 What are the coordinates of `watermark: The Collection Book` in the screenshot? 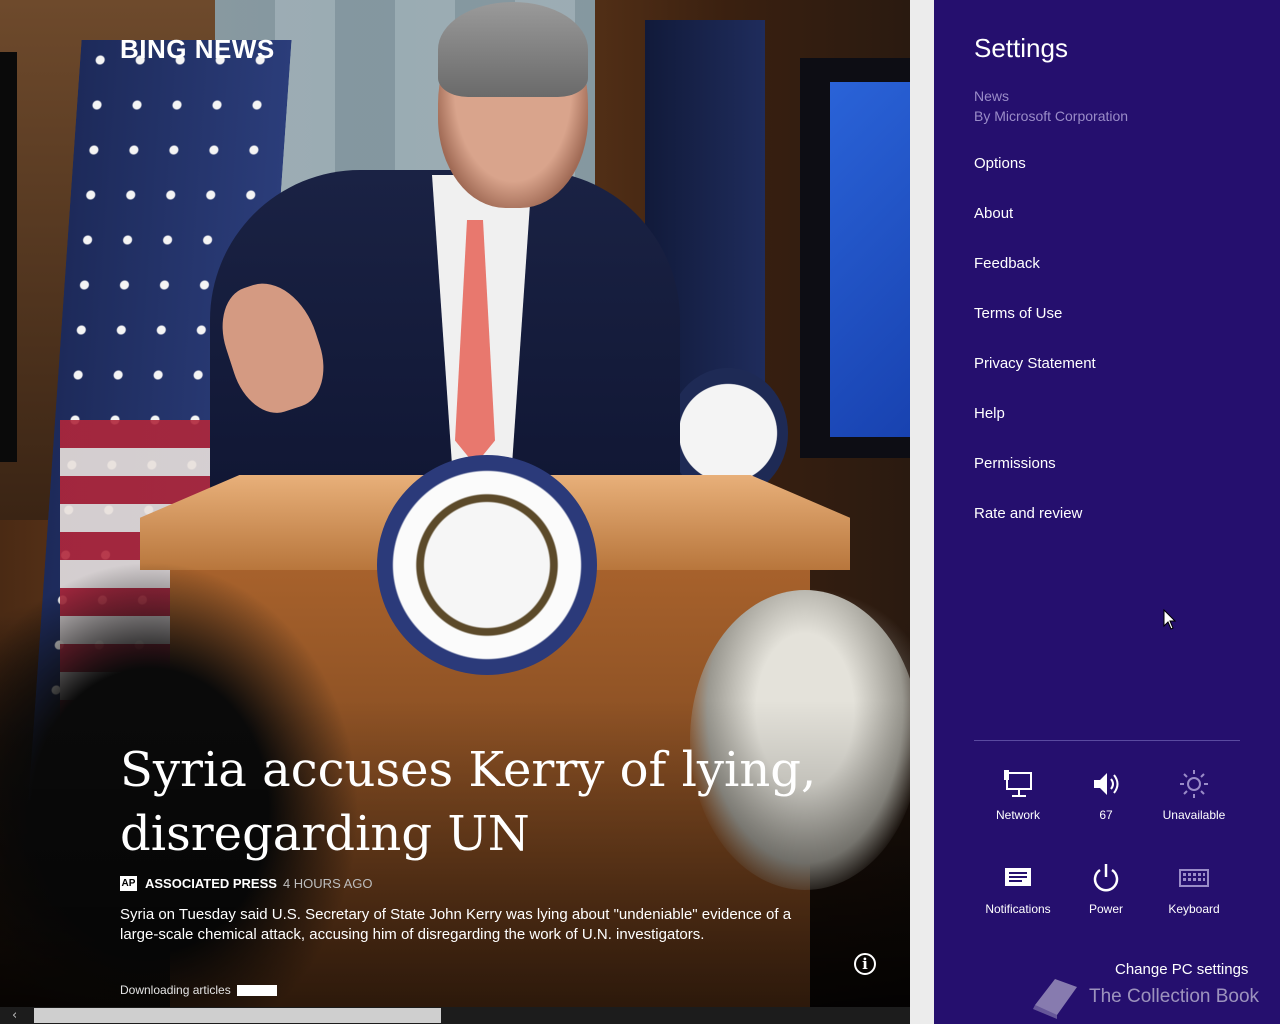 It's located at (1144, 997).